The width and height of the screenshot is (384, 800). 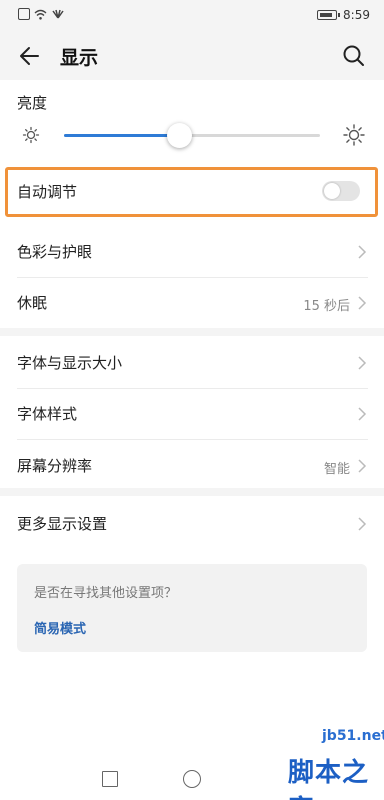 What do you see at coordinates (329, 15) in the screenshot?
I see `battery-icon` at bounding box center [329, 15].